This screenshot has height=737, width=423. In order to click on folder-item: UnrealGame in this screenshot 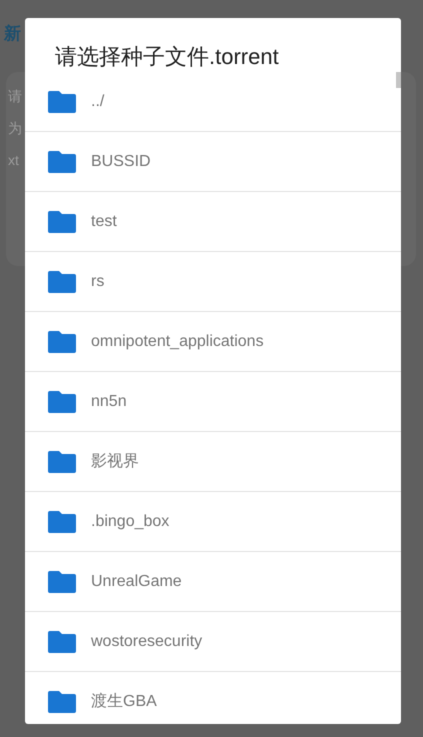, I will do `click(213, 582)`.